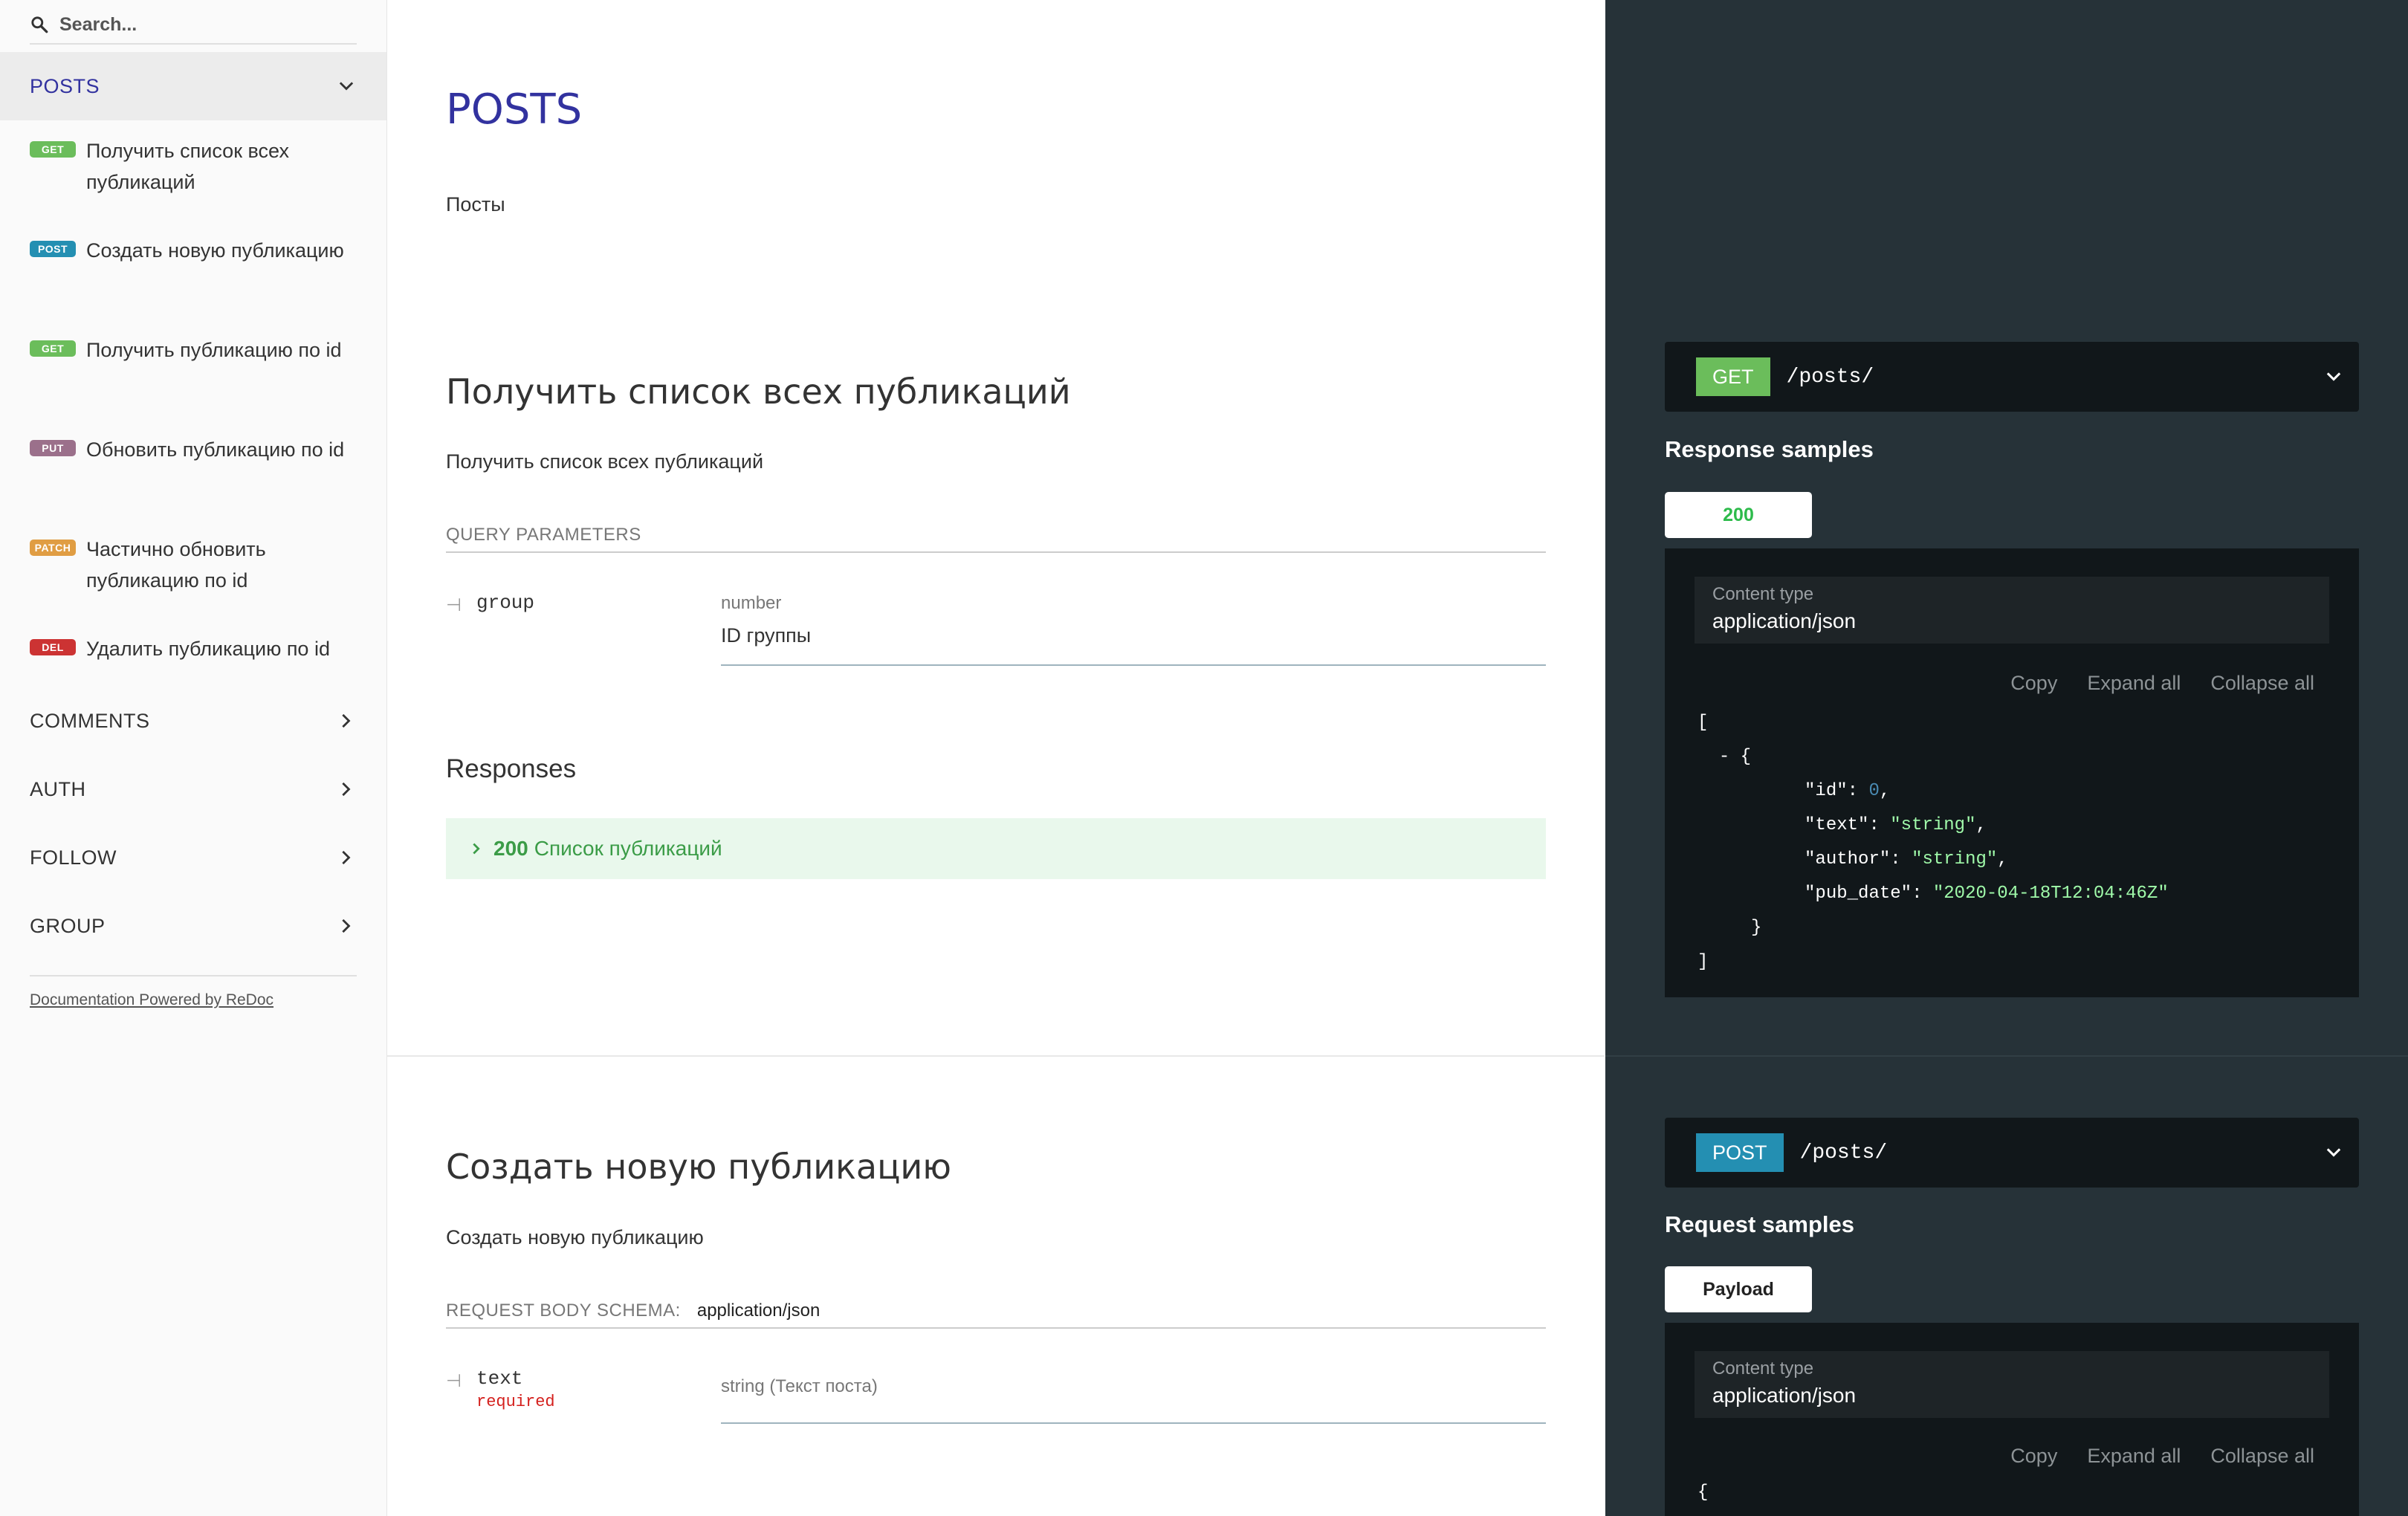 The height and width of the screenshot is (1516, 2408). Describe the element at coordinates (1827, 791) in the screenshot. I see `json-key: "id"` at that location.